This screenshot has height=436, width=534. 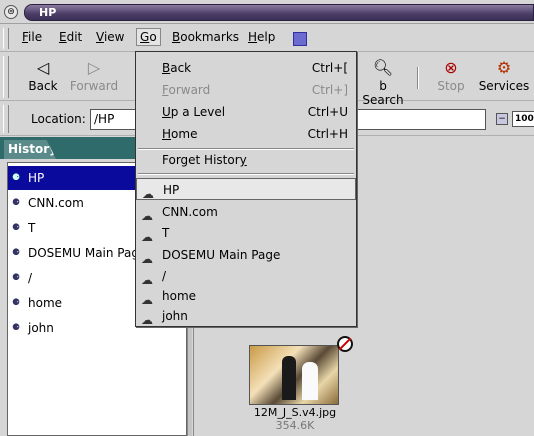 What do you see at coordinates (114, 37) in the screenshot?
I see `menu-view-rest: iew` at bounding box center [114, 37].